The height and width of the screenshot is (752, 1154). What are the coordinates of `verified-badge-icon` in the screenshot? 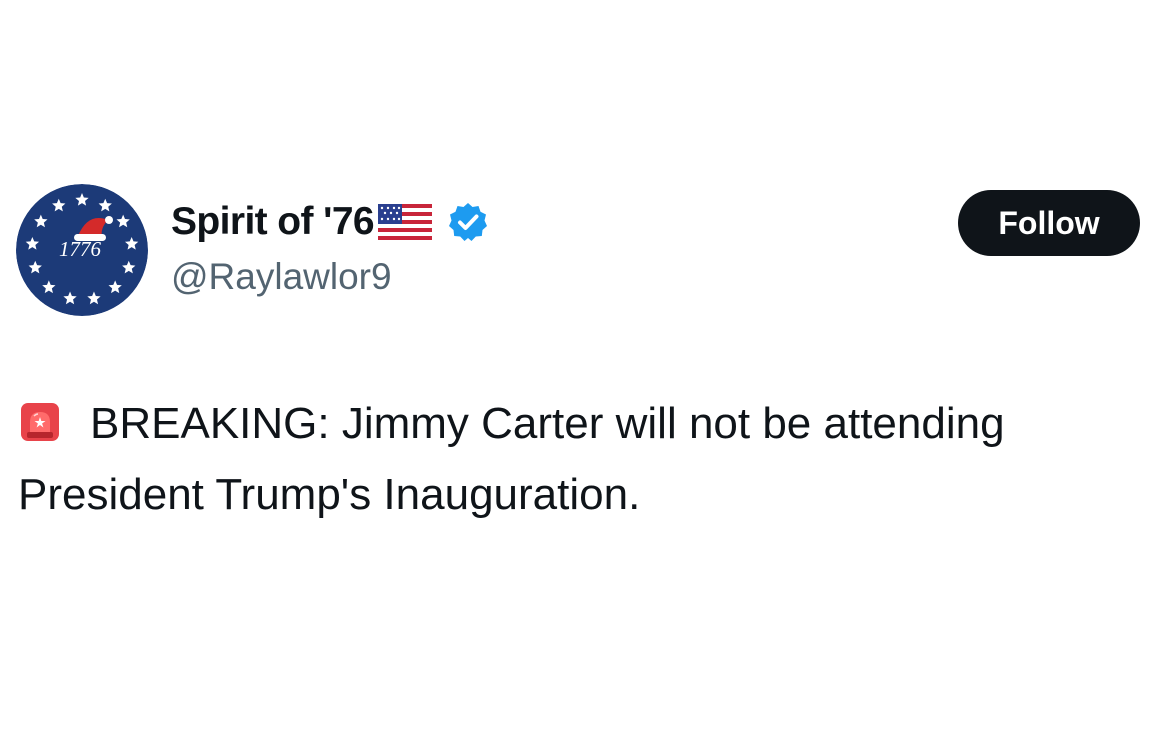 It's located at (468, 222).